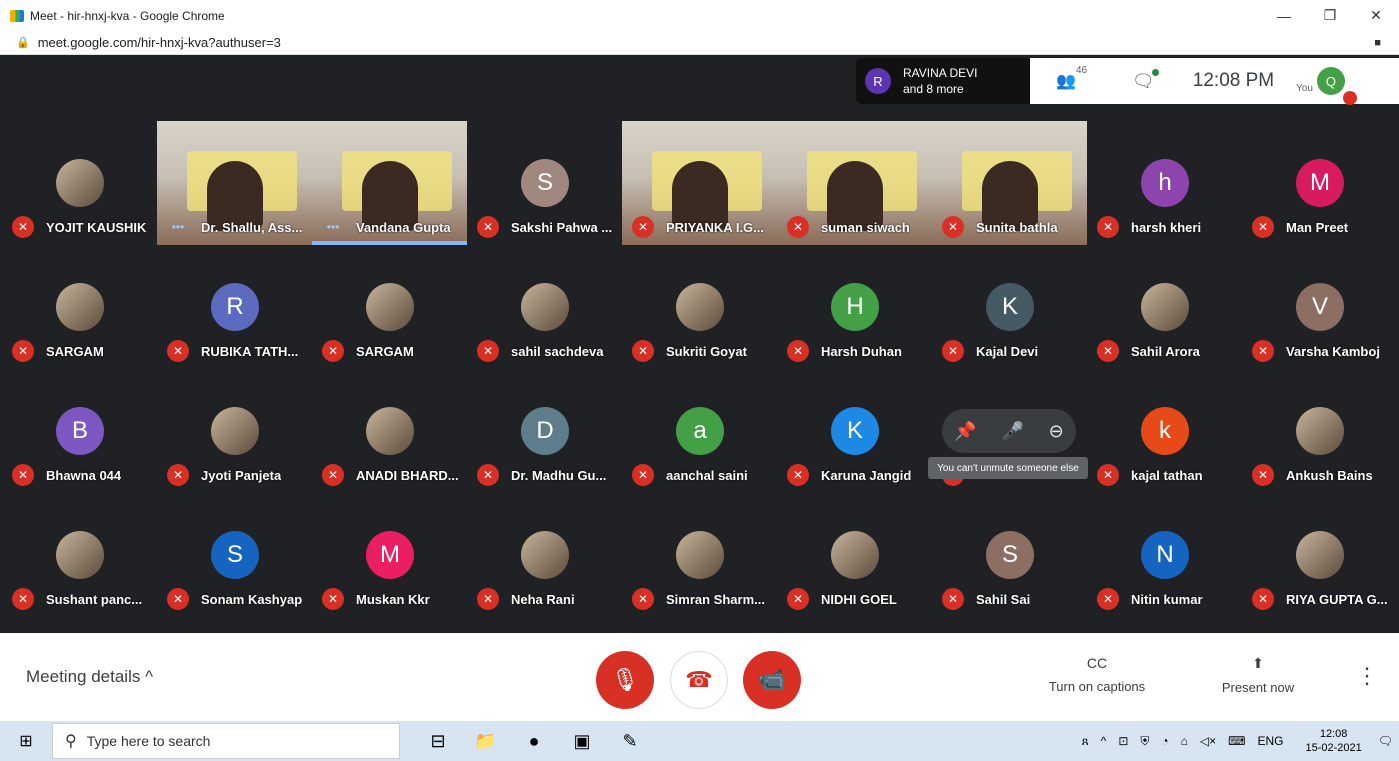  I want to click on language-indicator: ENG, so click(1270, 741).